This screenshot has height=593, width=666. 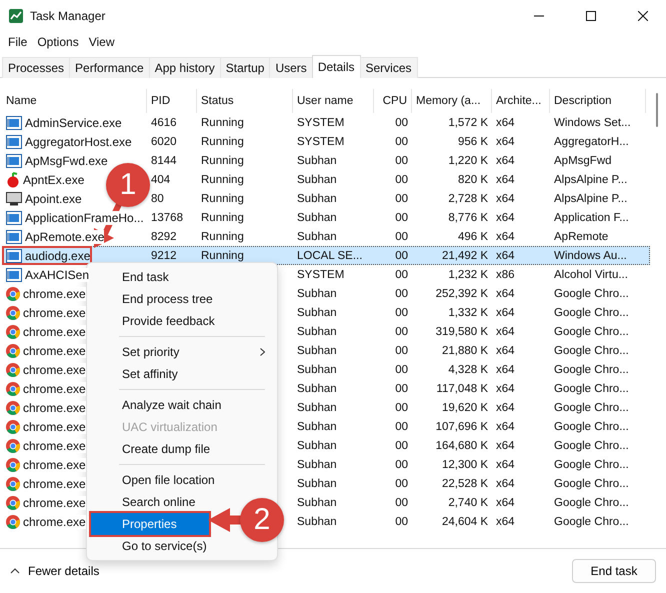 I want to click on tab: Performance, so click(x=109, y=67).